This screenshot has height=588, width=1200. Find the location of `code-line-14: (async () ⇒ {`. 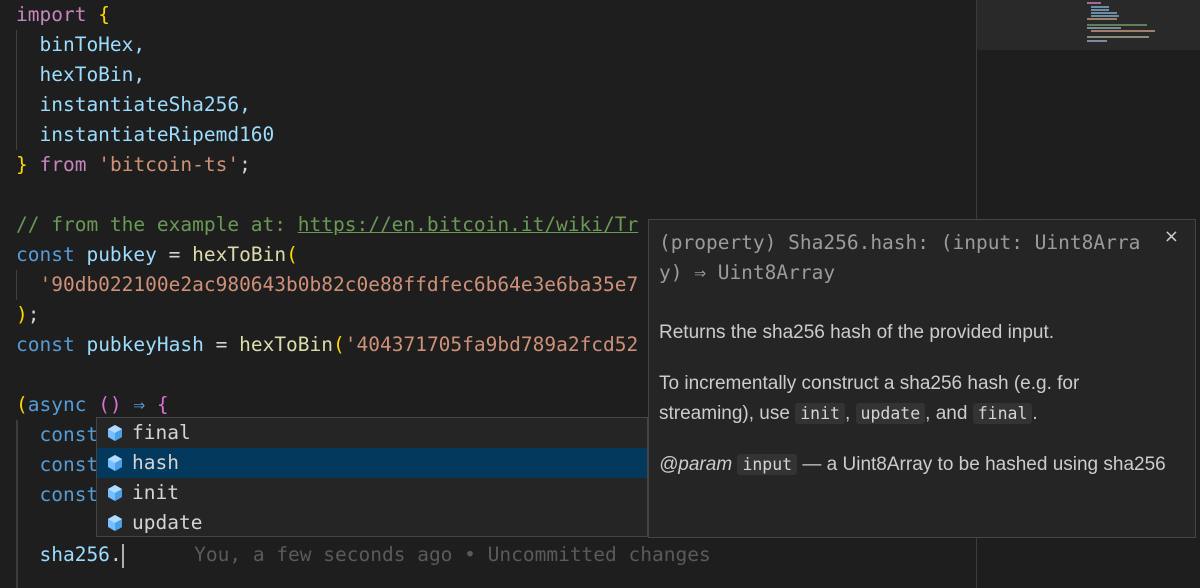

code-line-14: (async () ⇒ { is located at coordinates (92, 405).